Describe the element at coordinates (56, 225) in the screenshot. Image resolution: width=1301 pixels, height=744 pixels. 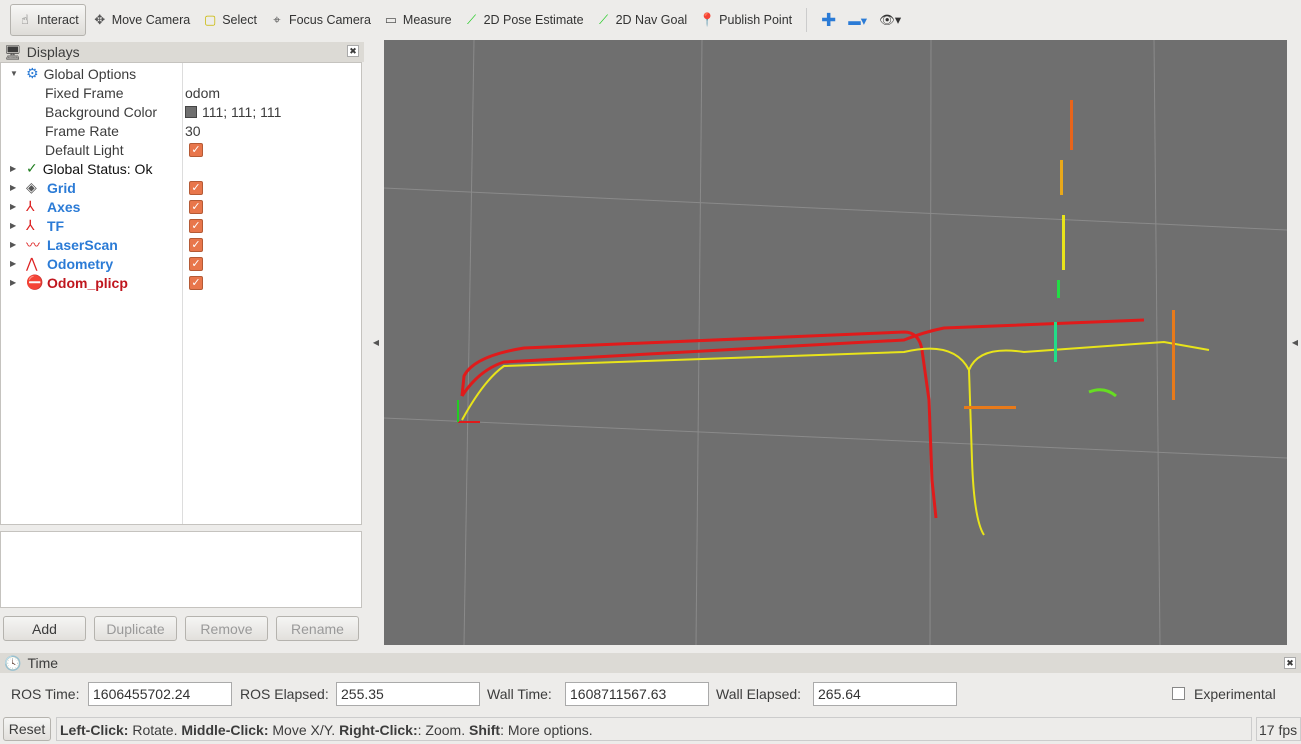
I see `display-label: TF` at that location.